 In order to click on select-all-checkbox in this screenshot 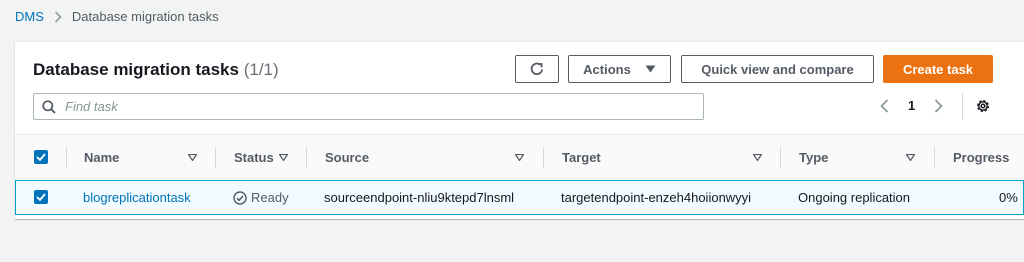, I will do `click(41, 157)`.